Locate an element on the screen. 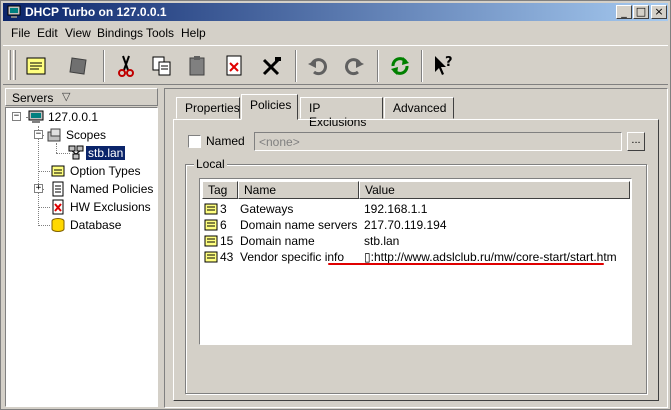 Image resolution: width=671 pixels, height=410 pixels. tab-properties: Properties is located at coordinates (208, 108).